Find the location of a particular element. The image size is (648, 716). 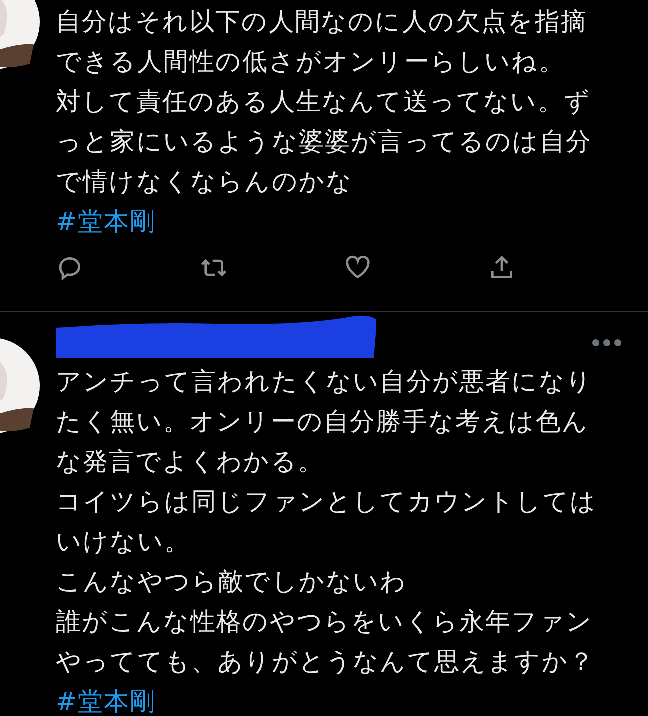

tweet-text: 対して責任のある人生なんて送ってない。ず is located at coordinates (324, 102).